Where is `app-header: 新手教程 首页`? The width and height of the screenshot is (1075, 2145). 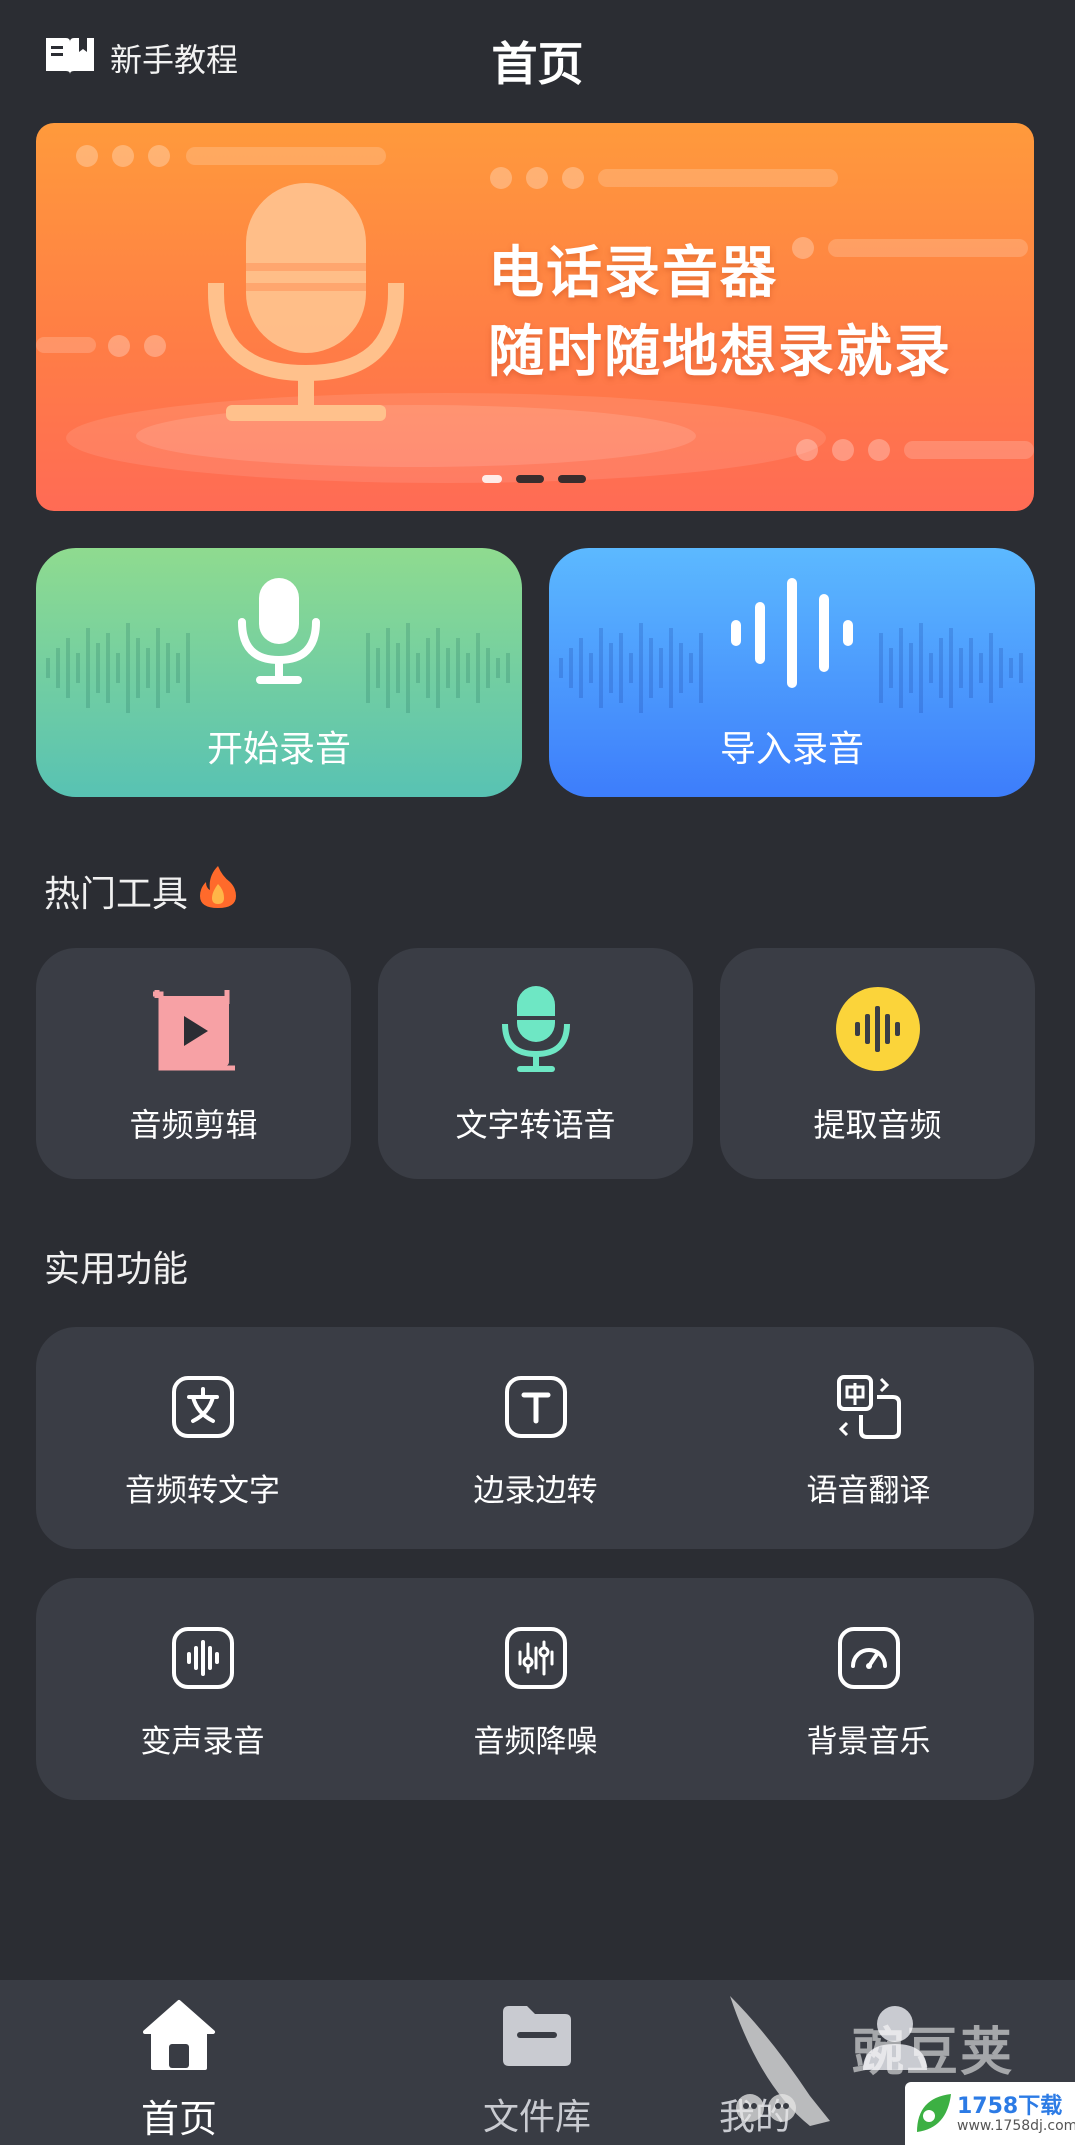 app-header: 新手教程 首页 is located at coordinates (537, 59).